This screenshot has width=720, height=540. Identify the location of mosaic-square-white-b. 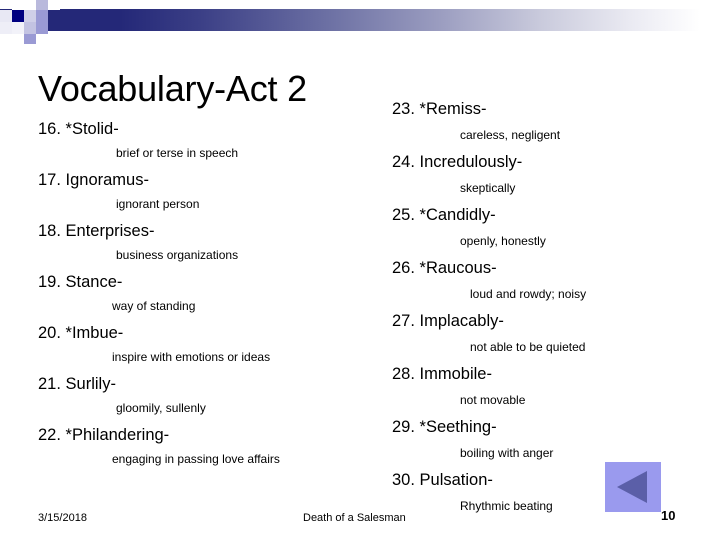
(30, 5).